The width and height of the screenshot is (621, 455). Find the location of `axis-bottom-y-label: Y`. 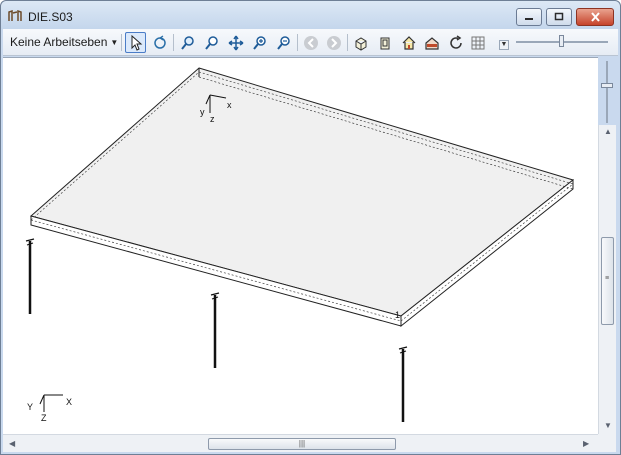

axis-bottom-y-label: Y is located at coordinates (30, 407).